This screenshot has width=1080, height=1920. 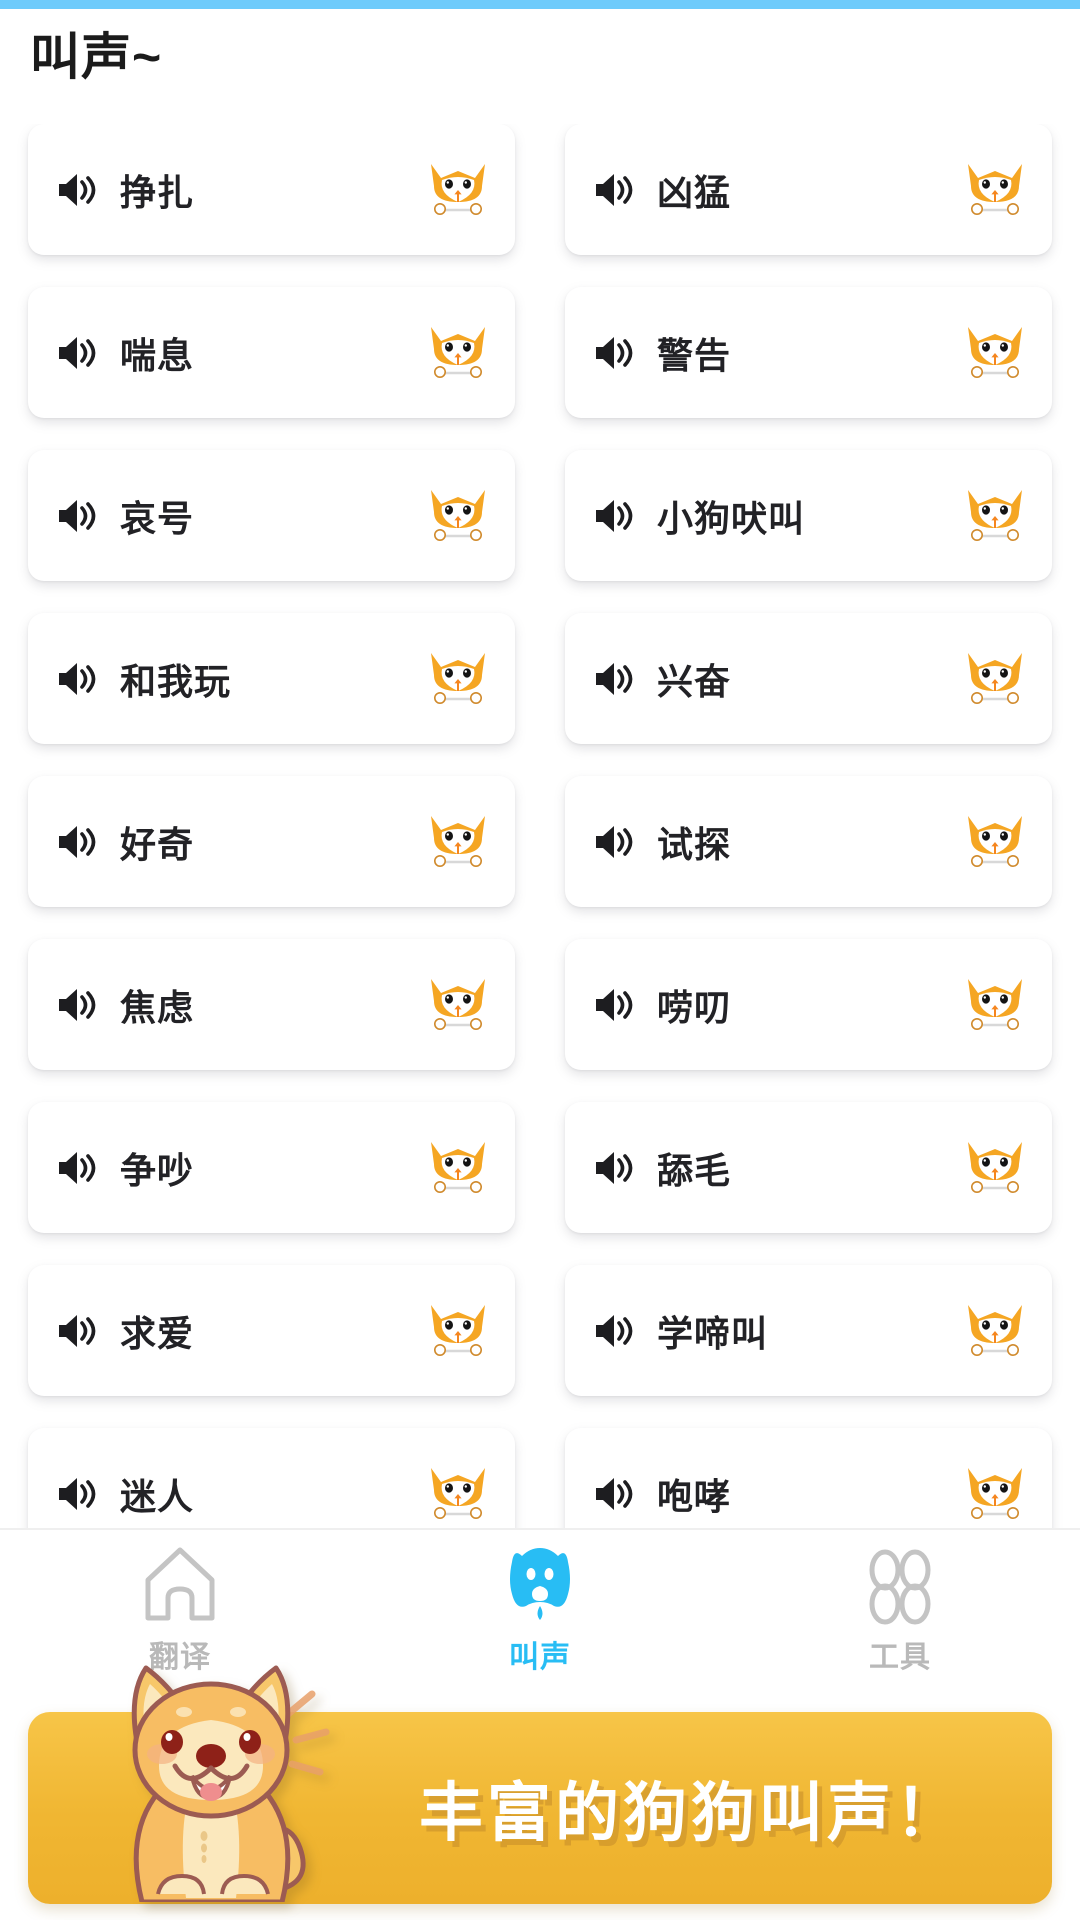 I want to click on sound-card-label: 迷人, so click(x=157, y=1496).